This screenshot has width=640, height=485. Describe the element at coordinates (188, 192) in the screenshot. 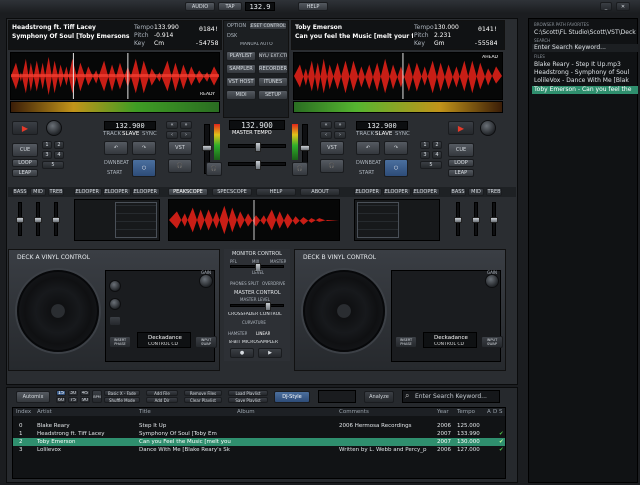

I see `tab-peakscope: PEAKSCOPE` at that location.